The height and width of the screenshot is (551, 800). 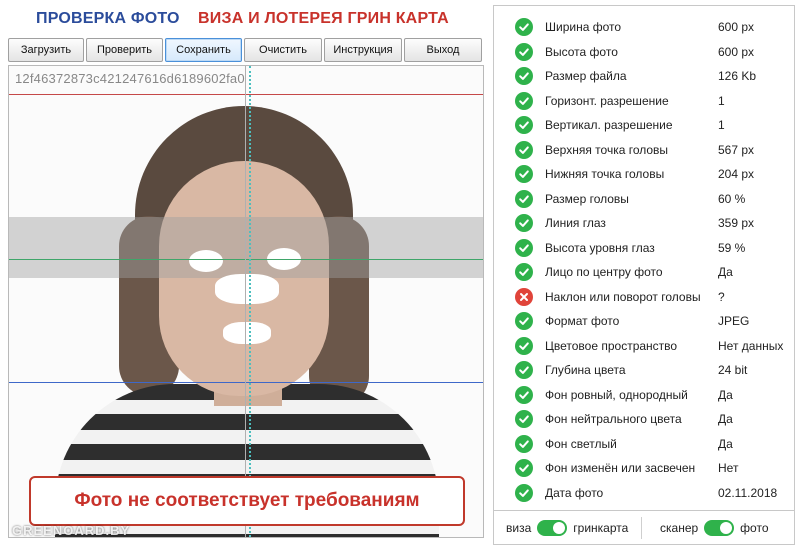 What do you see at coordinates (604, 272) in the screenshot?
I see `result-label: Лицо по центру фото` at bounding box center [604, 272].